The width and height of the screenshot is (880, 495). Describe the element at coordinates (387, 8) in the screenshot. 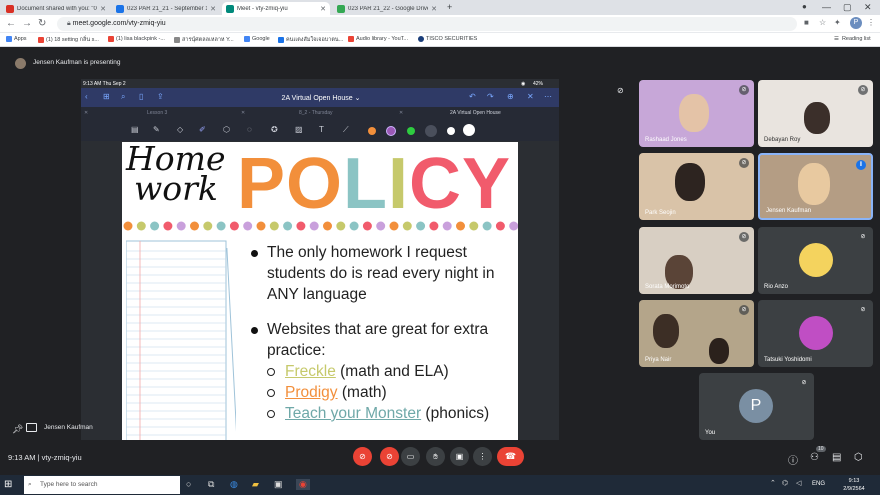

I see `browser-tab-drive: 023 PAR 21_22 - Google Drive ✕` at that location.